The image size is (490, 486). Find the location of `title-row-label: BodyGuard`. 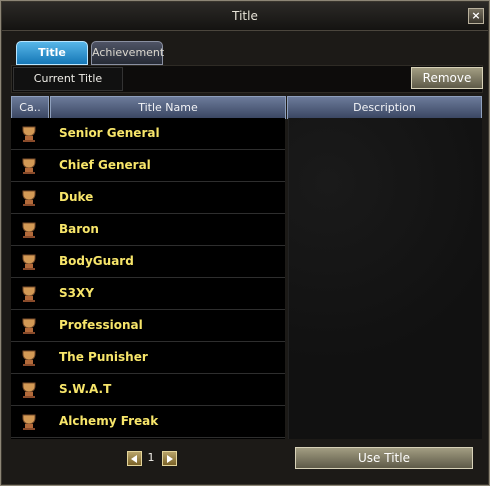

title-row-label: BodyGuard is located at coordinates (96, 261).